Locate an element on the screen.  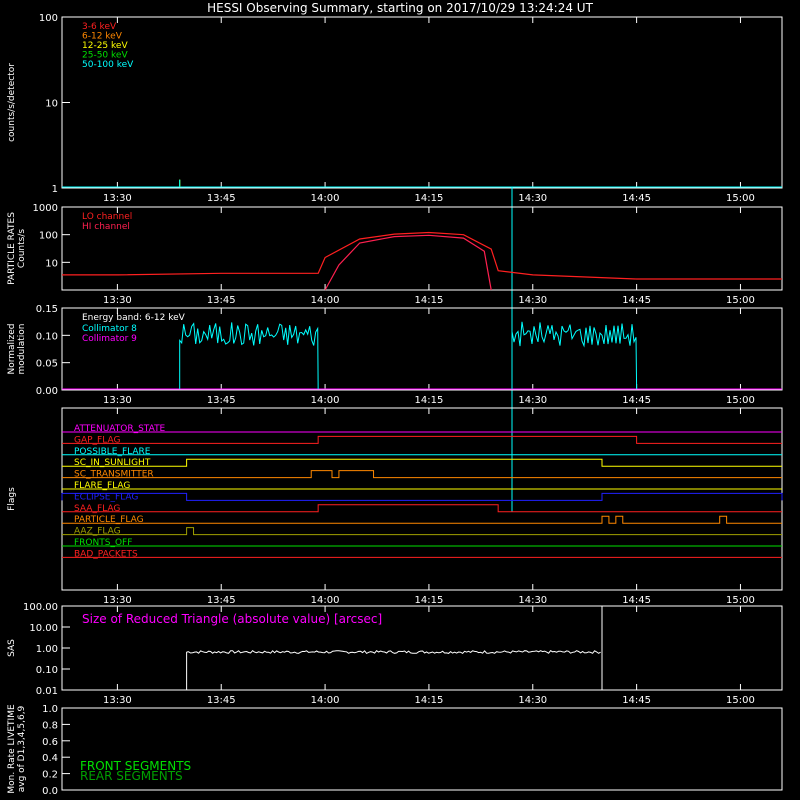
particle-rates-xtick-label: 13:30 is located at coordinates (117, 300).